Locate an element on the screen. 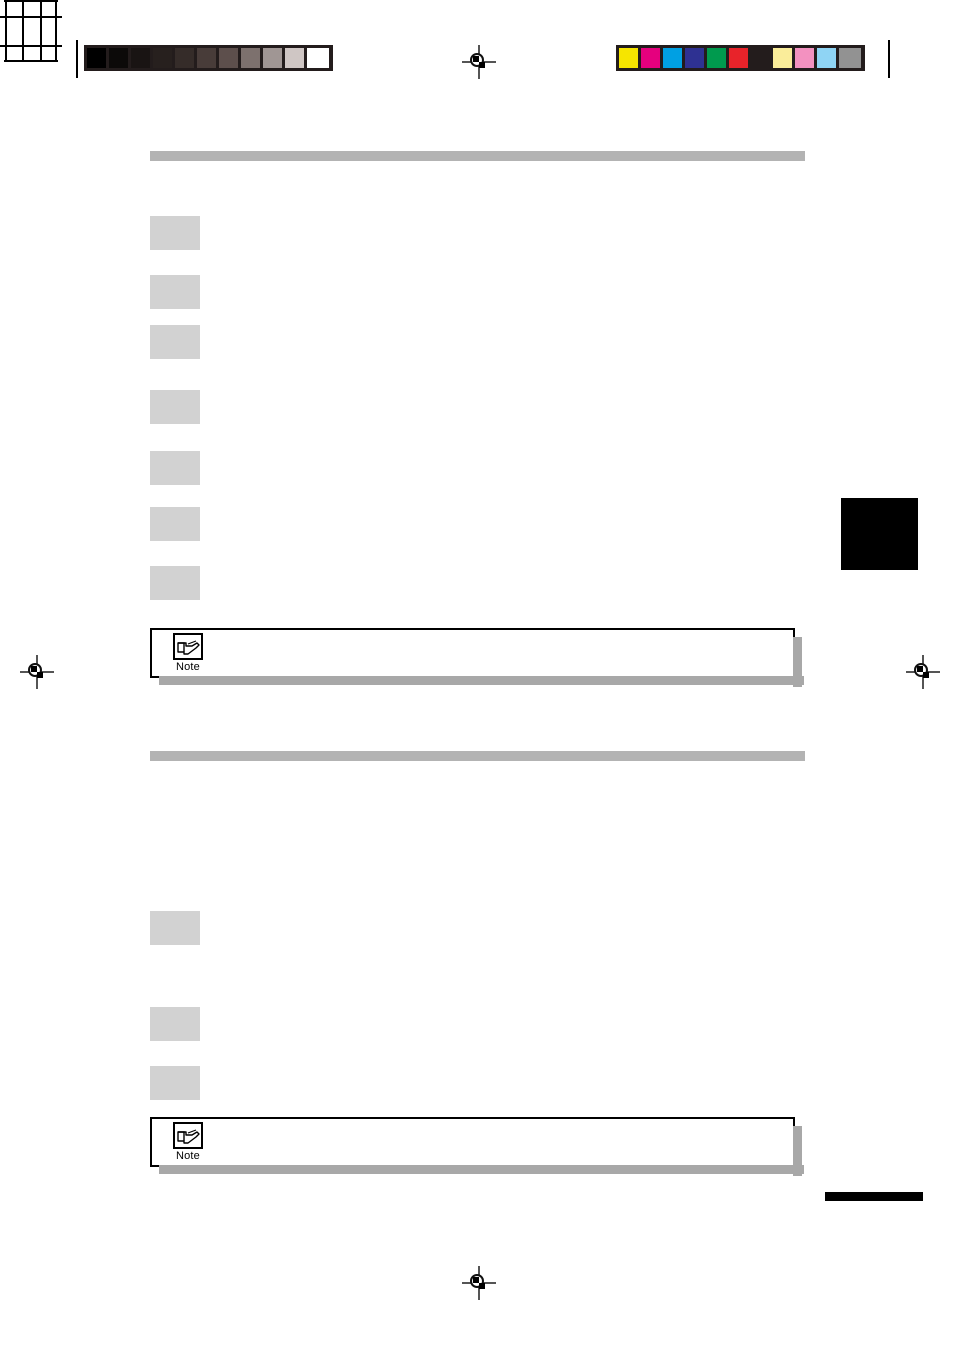  section-heading-rule-two is located at coordinates (477, 756).